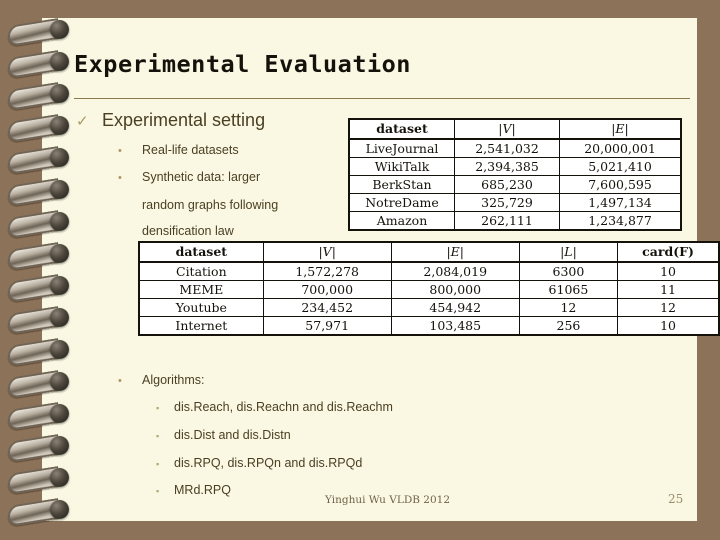 The image size is (720, 540). I want to click on footer-author: Yinghui Wu VLDB 2012, so click(388, 500).